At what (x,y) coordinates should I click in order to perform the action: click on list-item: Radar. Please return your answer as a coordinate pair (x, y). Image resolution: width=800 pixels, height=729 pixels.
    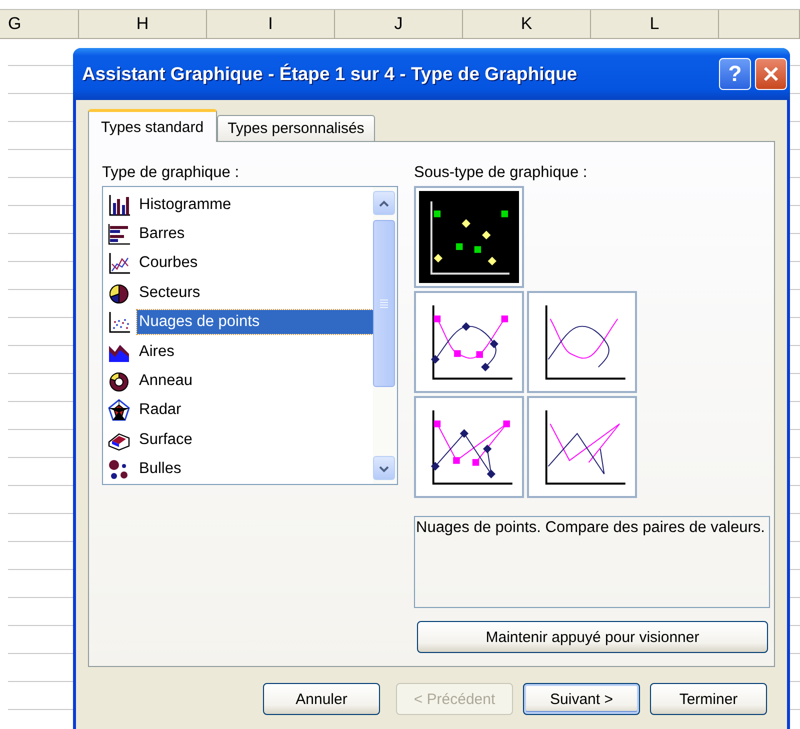
    Looking at the image, I should click on (255, 410).